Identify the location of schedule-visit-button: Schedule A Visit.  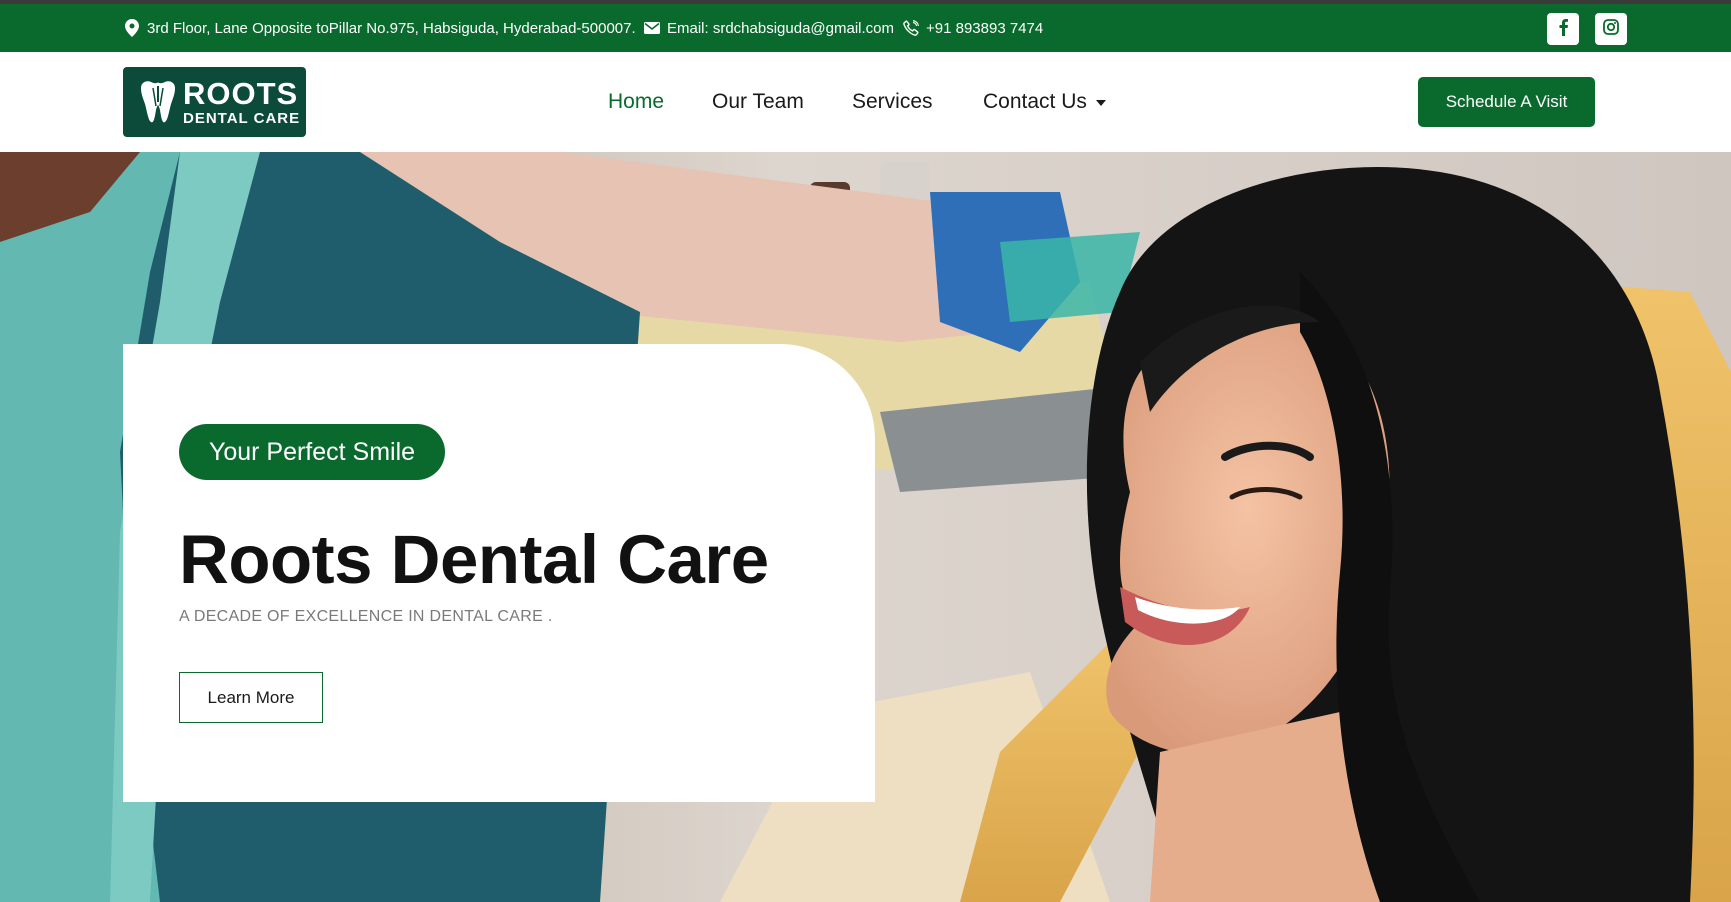
(1506, 102).